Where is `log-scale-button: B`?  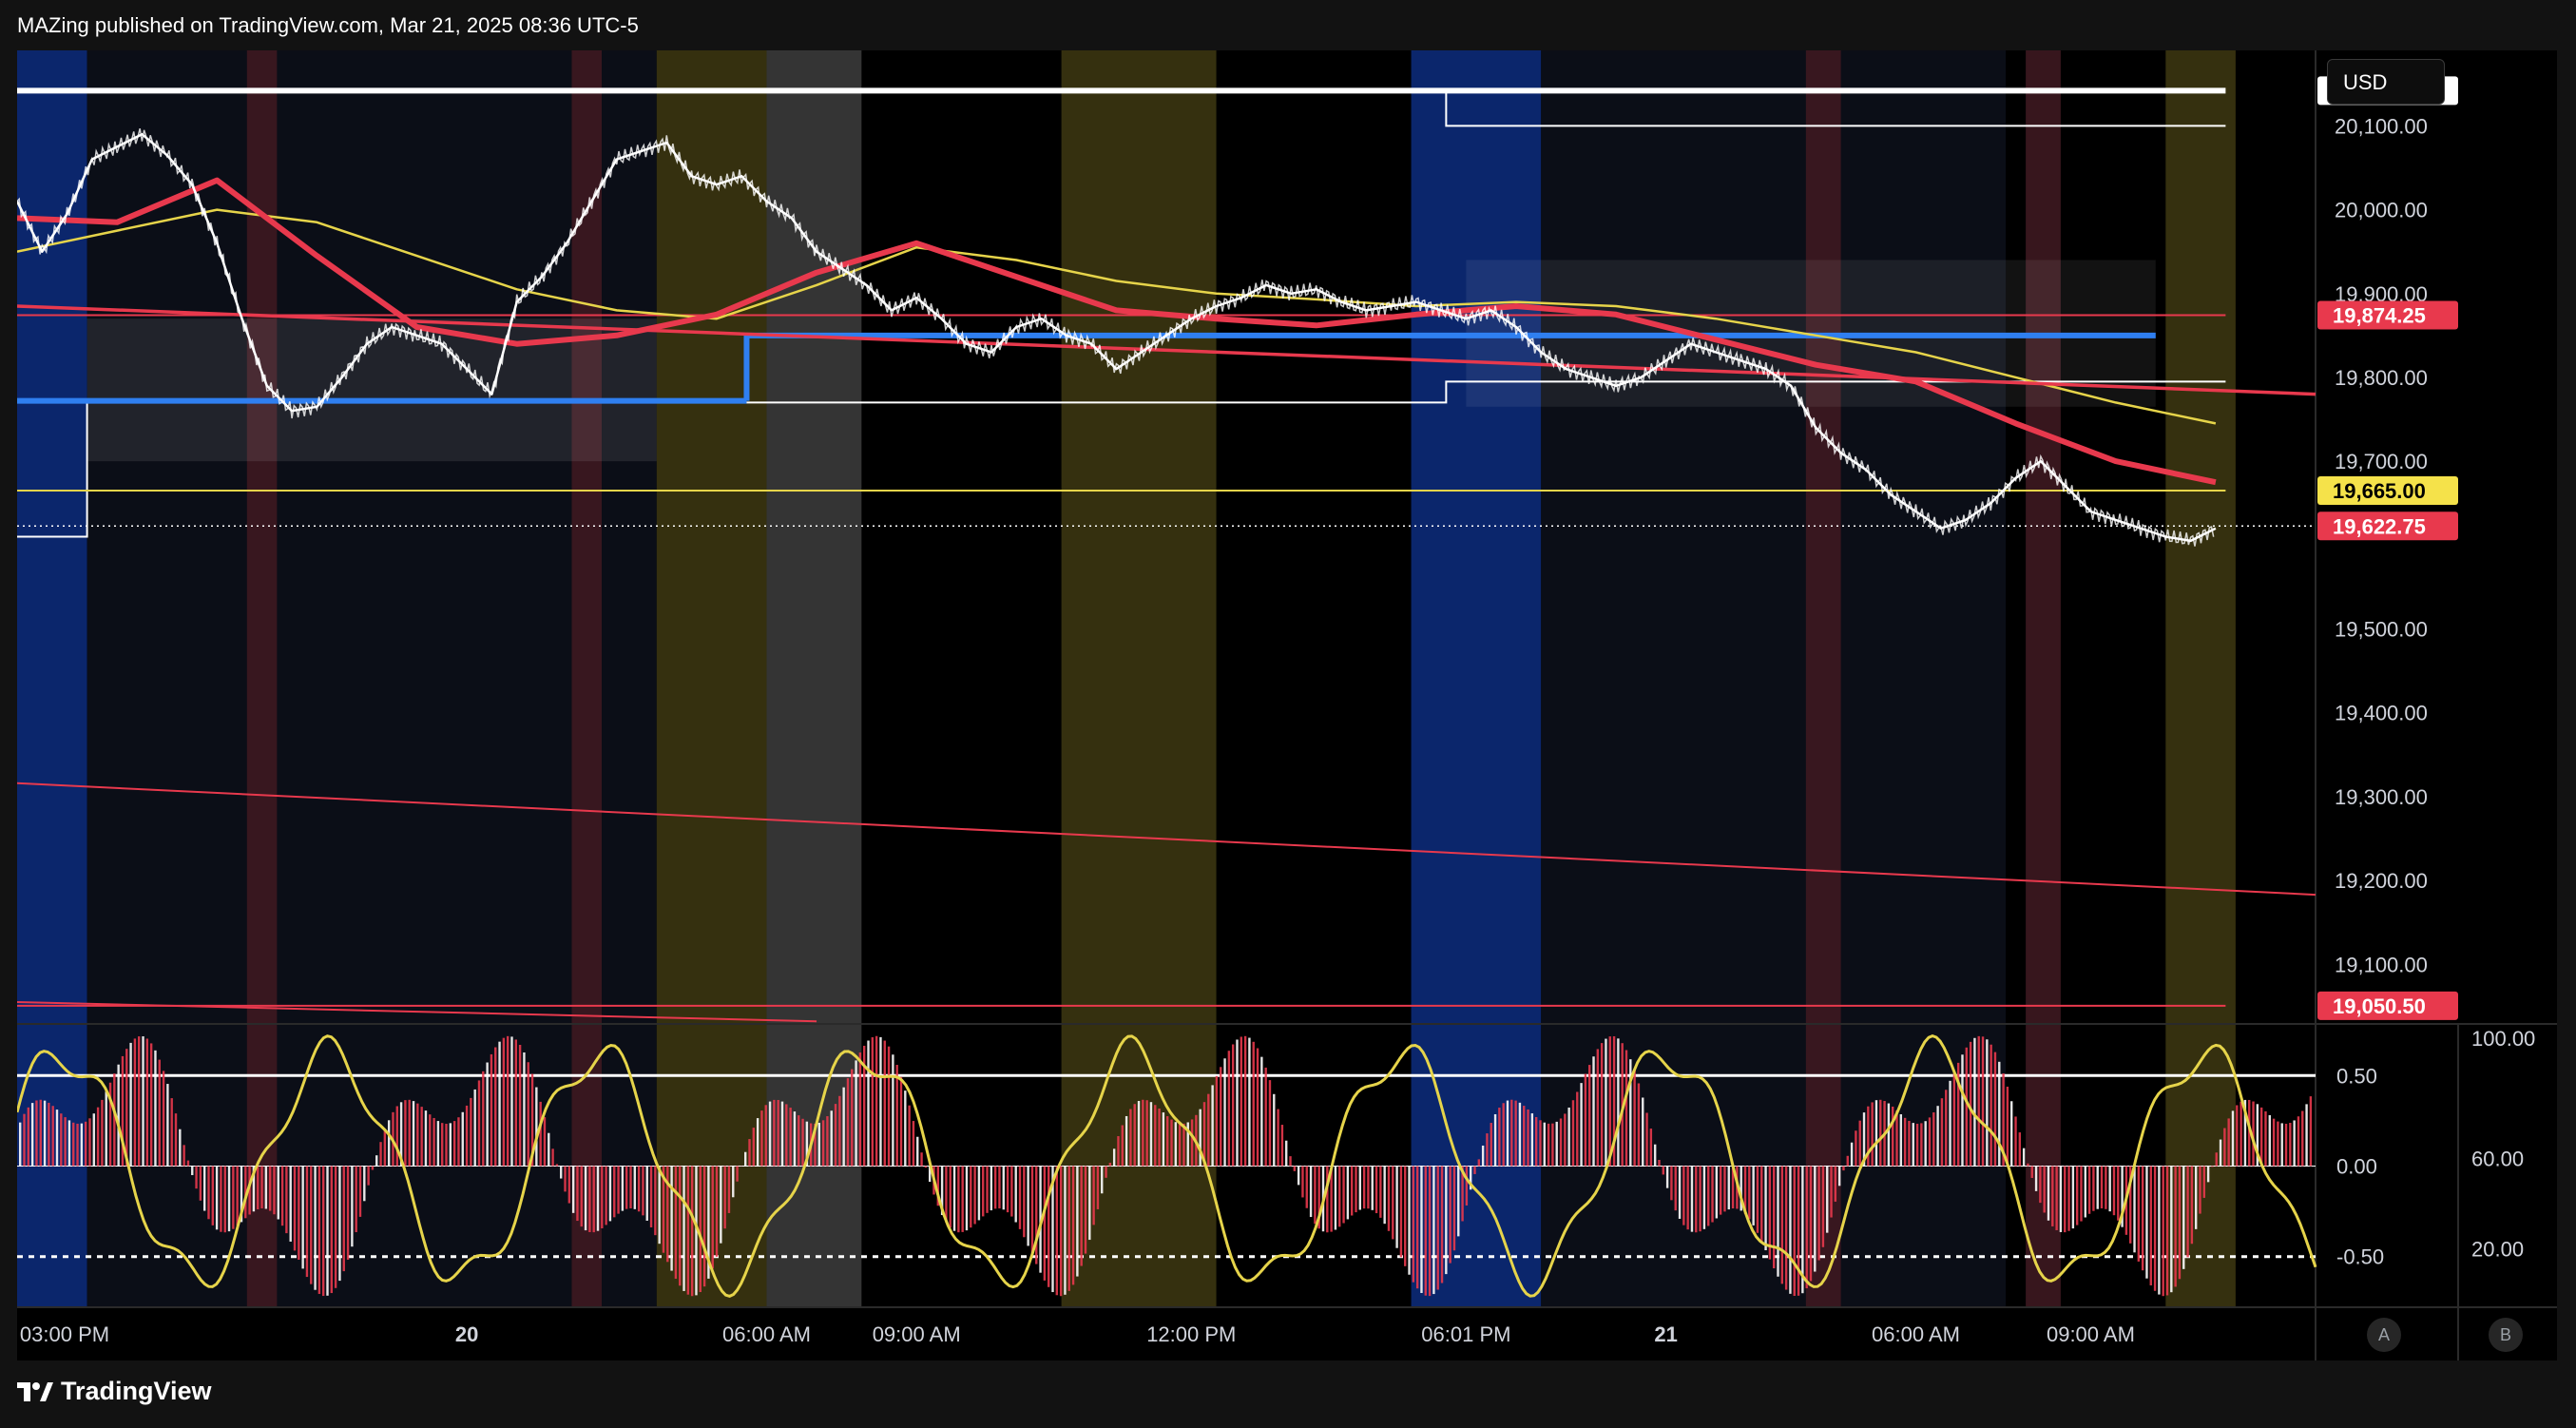
log-scale-button: B is located at coordinates (2506, 1335).